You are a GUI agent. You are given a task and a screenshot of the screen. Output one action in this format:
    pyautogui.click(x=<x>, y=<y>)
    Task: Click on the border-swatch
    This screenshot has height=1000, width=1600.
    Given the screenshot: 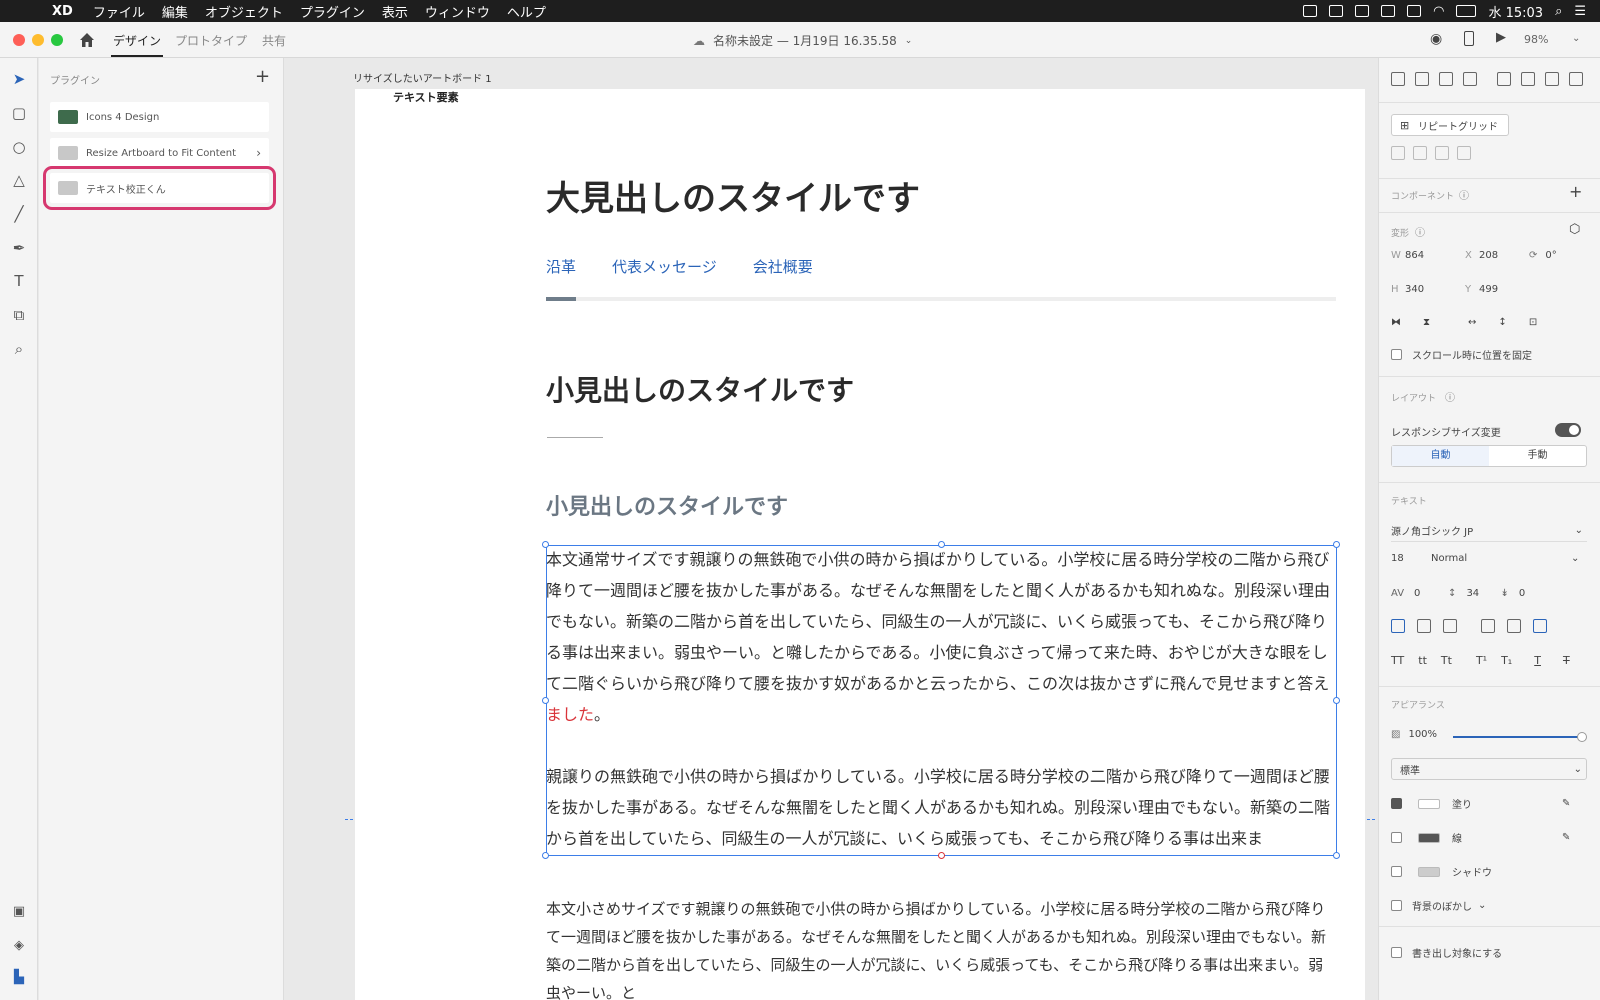 What is the action you would take?
    pyautogui.click(x=1429, y=837)
    